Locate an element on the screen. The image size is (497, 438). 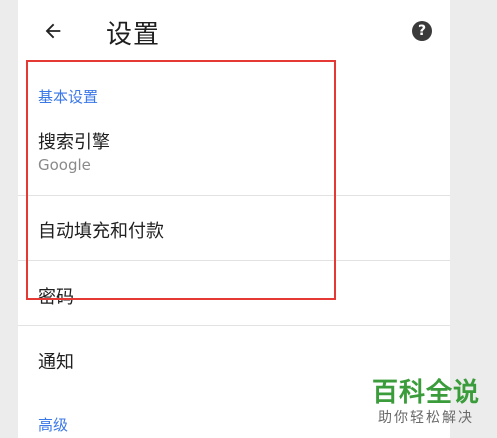
section-header-advanced: 高级 is located at coordinates (53, 425).